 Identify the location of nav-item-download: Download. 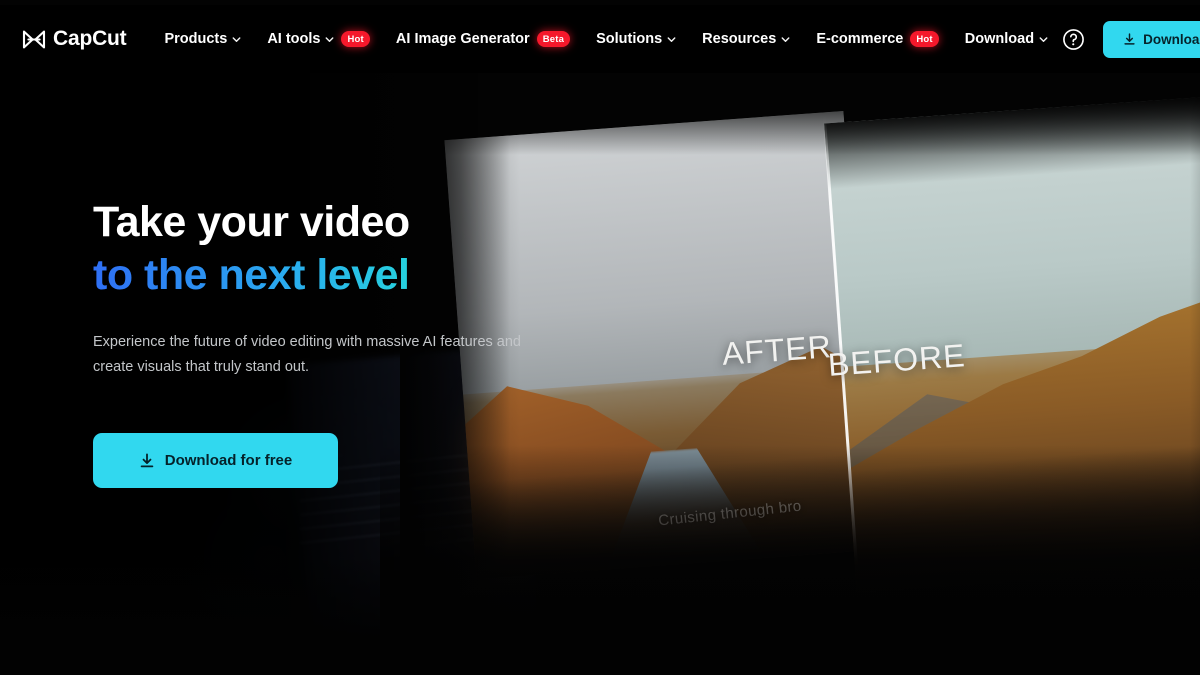
(1006, 39).